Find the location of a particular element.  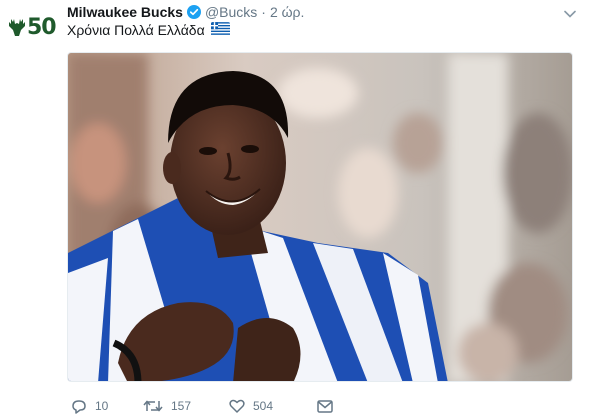

tweet-body: Χρόνια Πολλά Ελλάδα is located at coordinates (136, 30).